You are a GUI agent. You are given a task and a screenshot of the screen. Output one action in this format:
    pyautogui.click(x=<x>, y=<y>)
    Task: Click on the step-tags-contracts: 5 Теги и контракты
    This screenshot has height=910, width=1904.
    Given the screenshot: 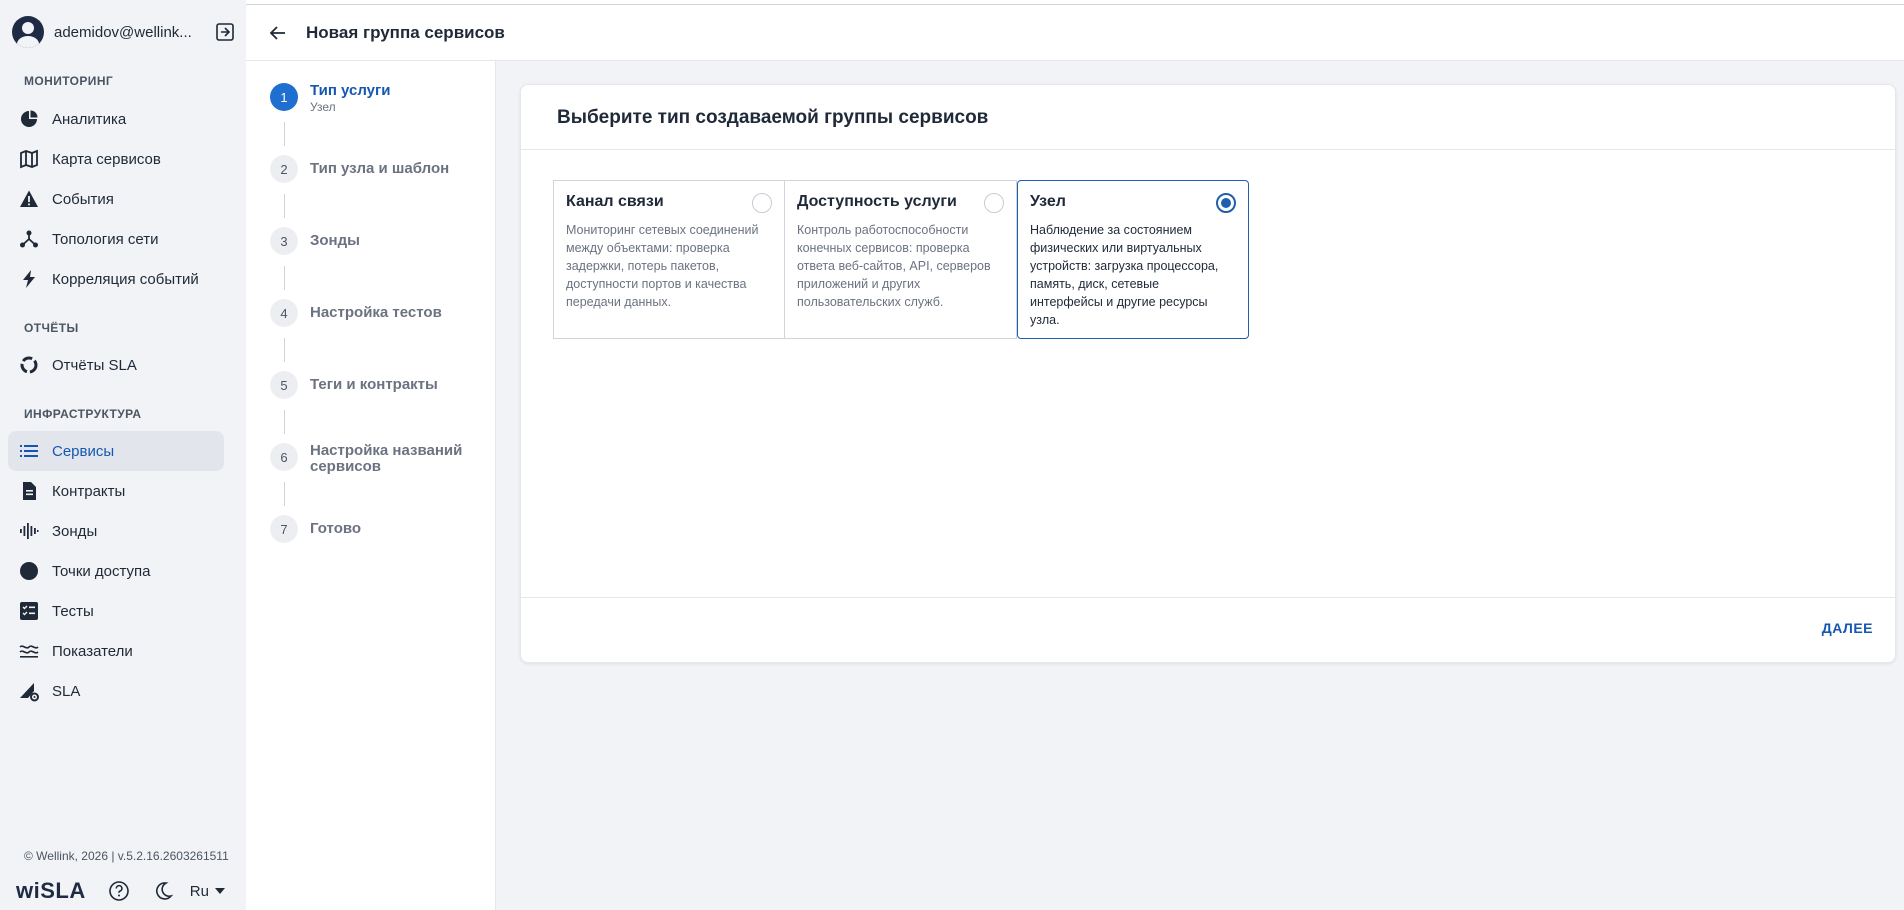 What is the action you would take?
    pyautogui.click(x=370, y=385)
    